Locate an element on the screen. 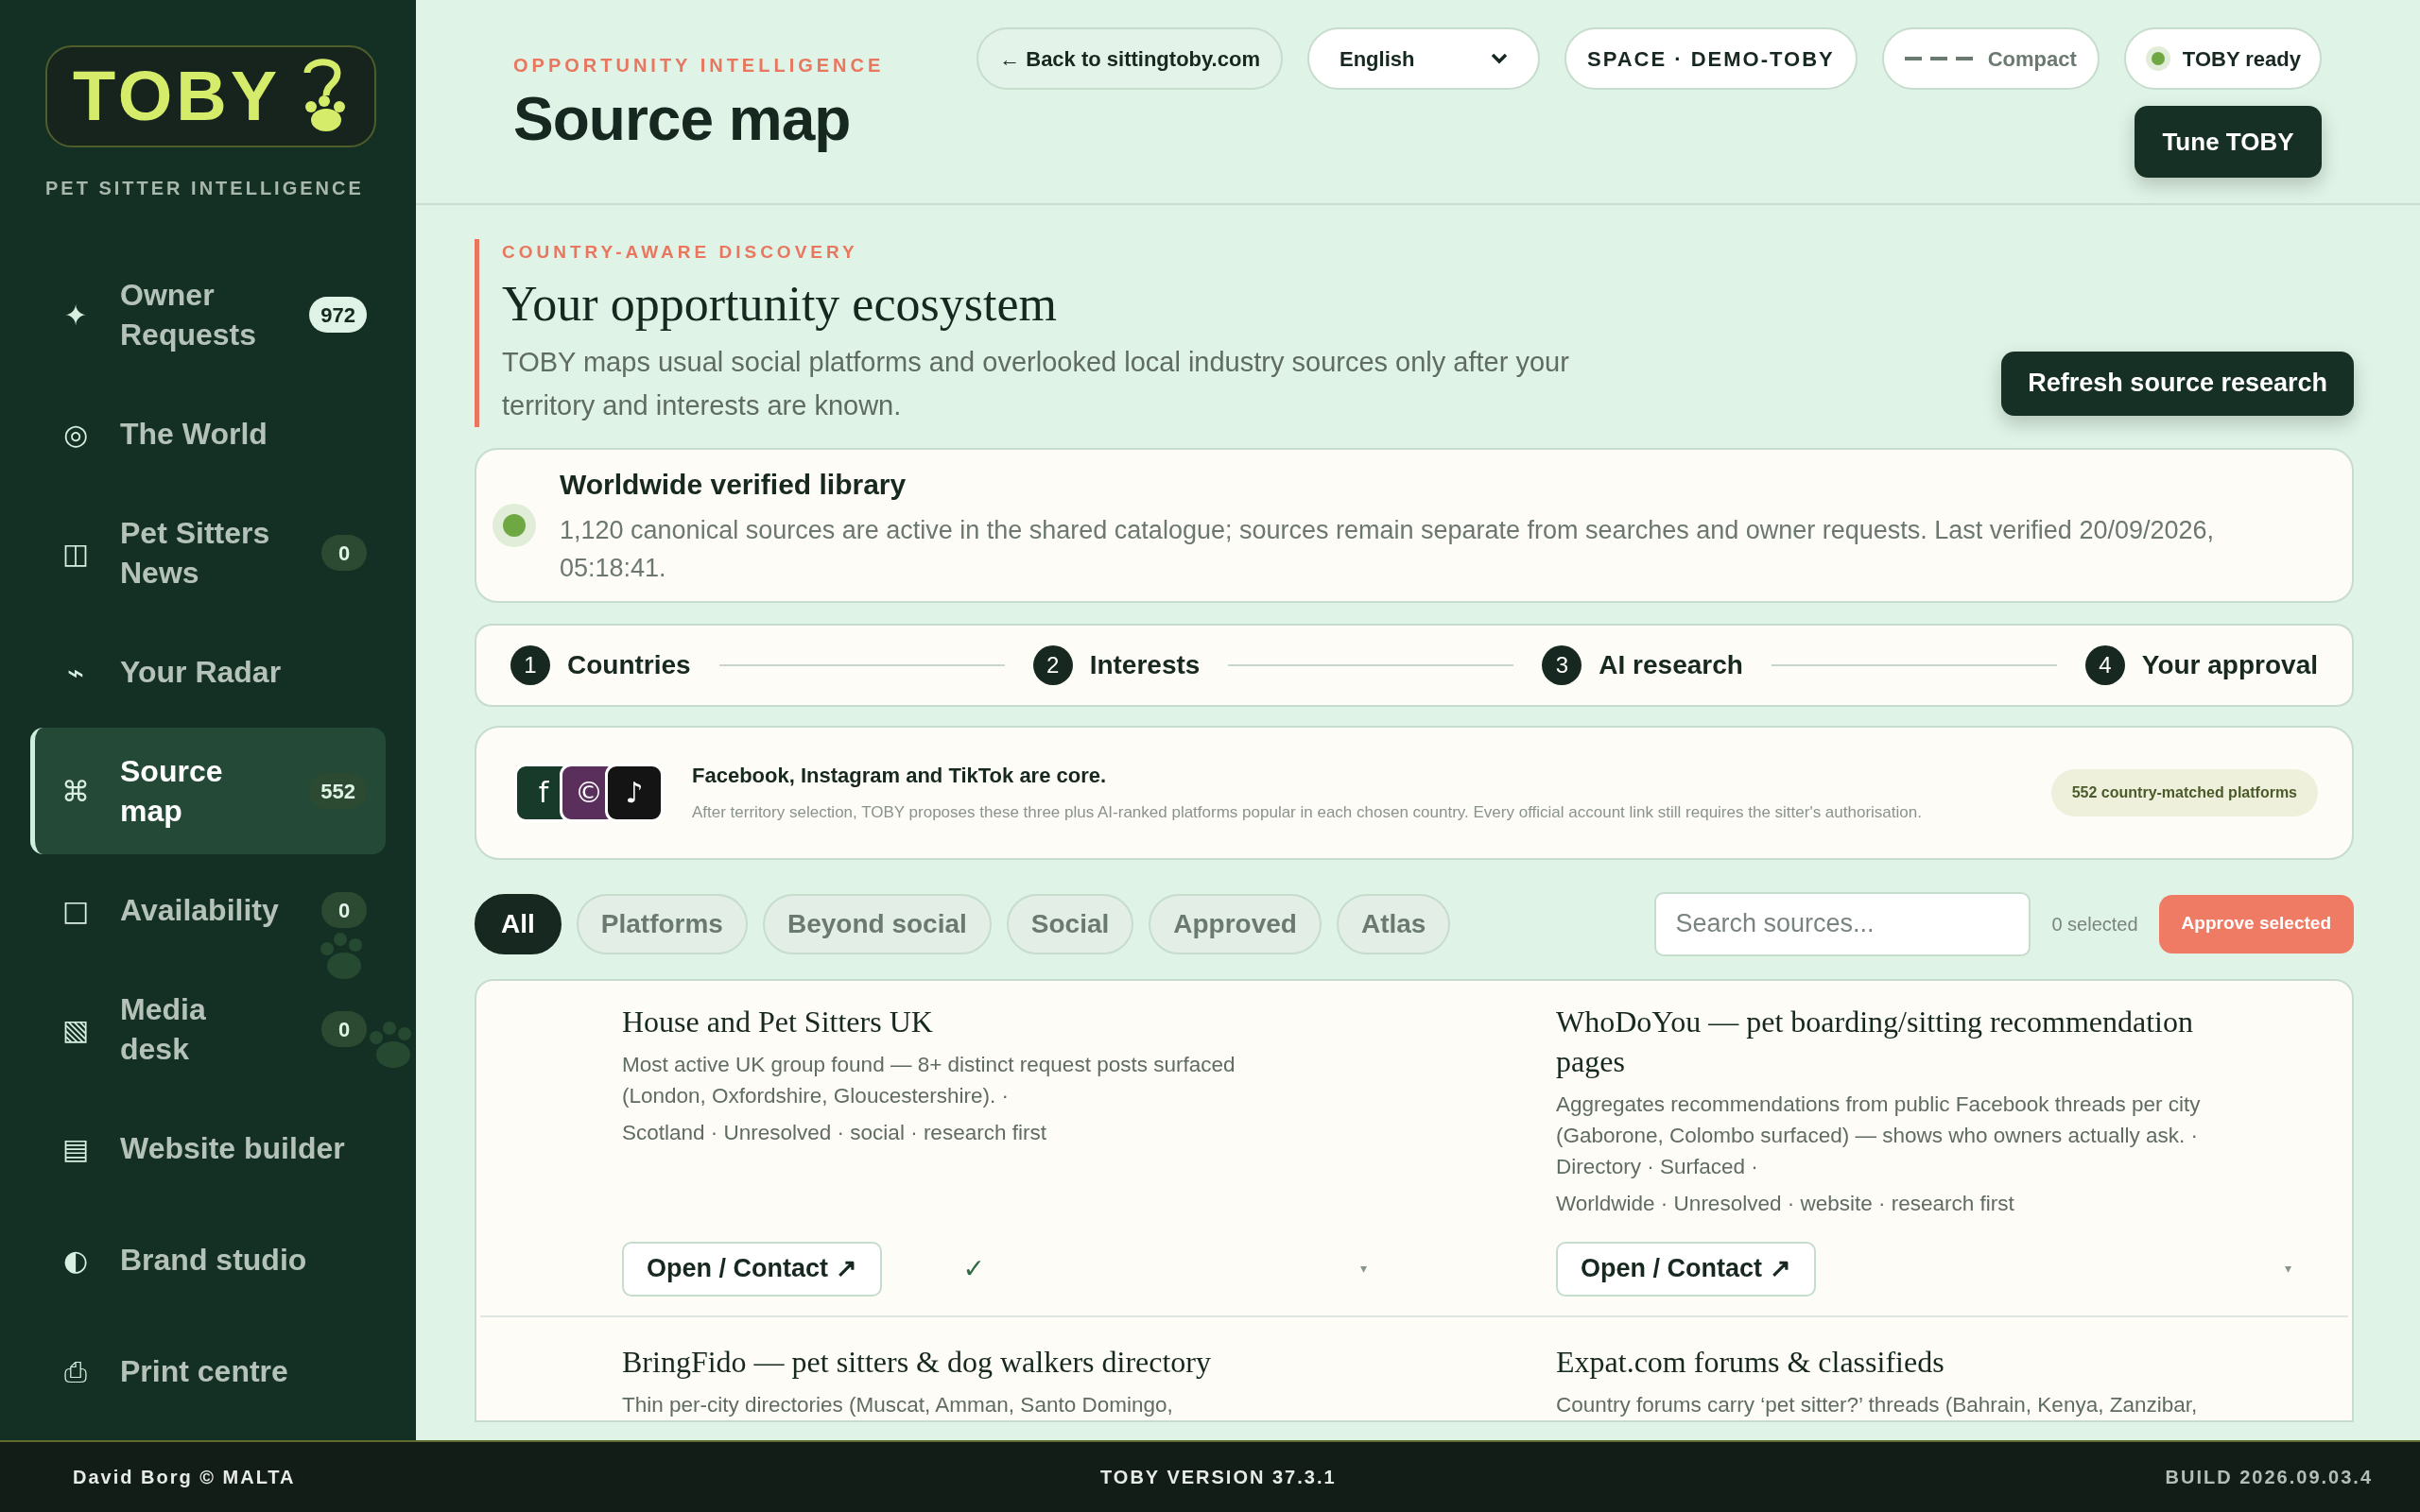 This screenshot has width=2420, height=1512. nav-icon: ◐ is located at coordinates (76, 1259).